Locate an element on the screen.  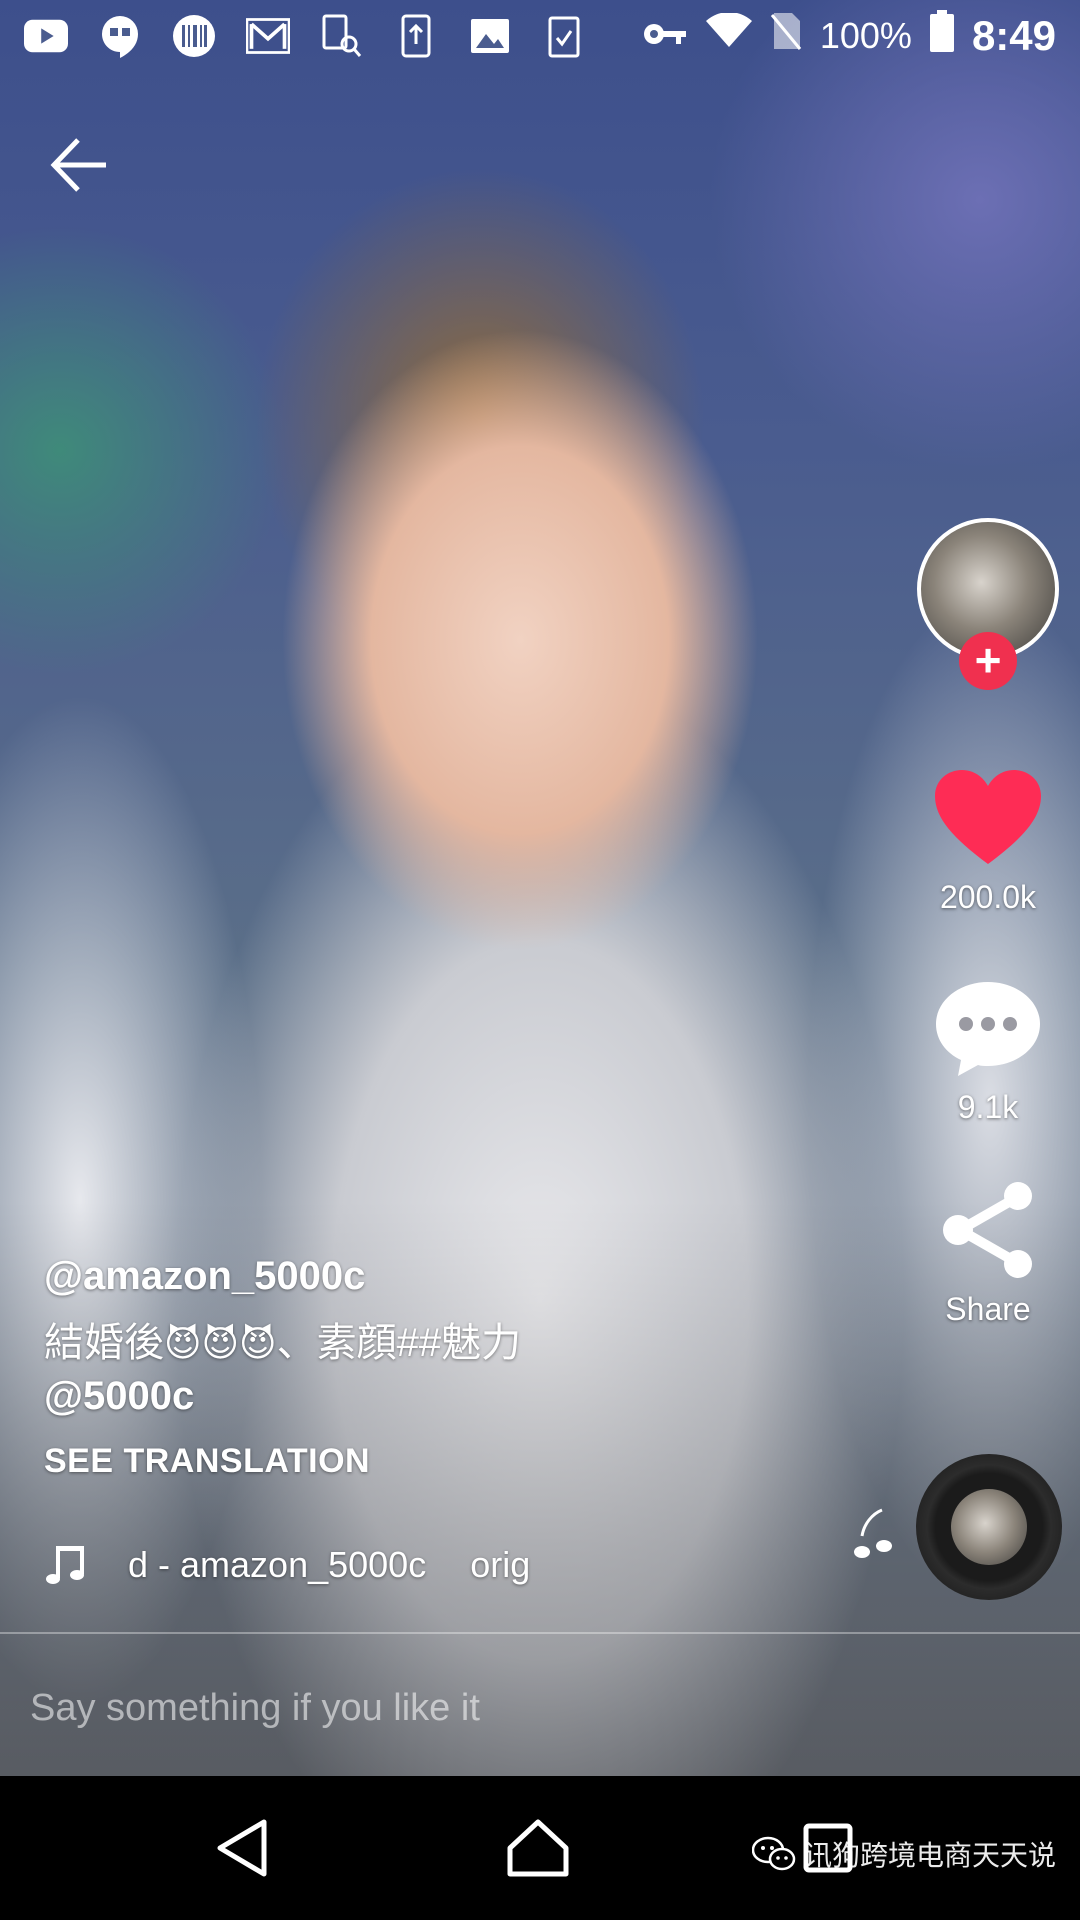
comment-button: 9.1k is located at coordinates (988, 1052).